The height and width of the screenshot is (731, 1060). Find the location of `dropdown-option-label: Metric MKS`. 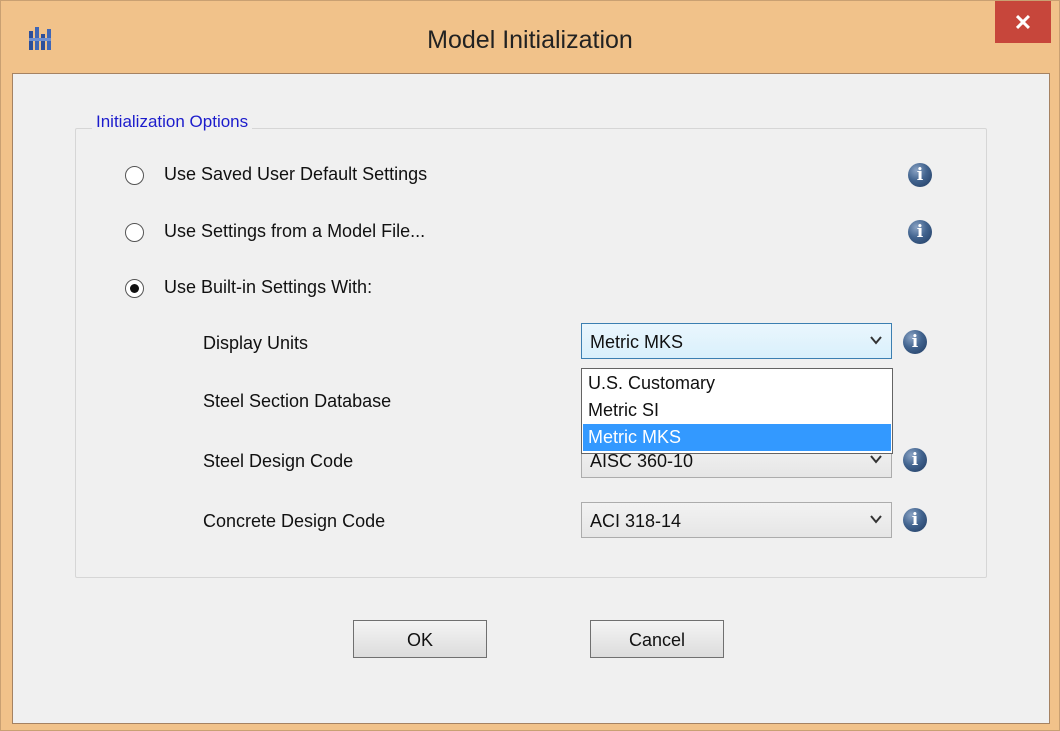

dropdown-option-label: Metric MKS is located at coordinates (635, 437).